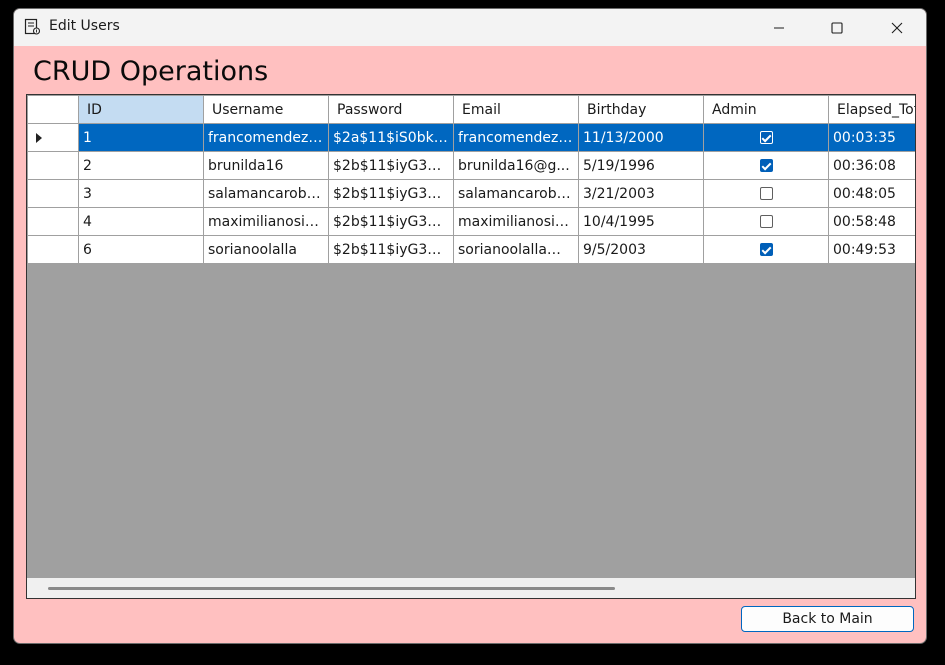  Describe the element at coordinates (641, 249) in the screenshot. I see `cell-birthday: 9/5/2003` at that location.